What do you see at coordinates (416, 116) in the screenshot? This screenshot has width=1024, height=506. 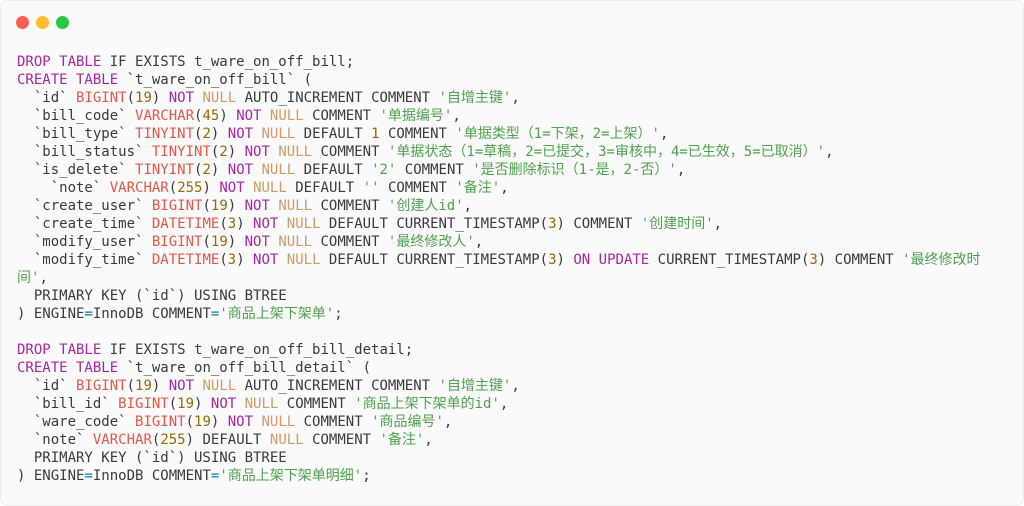 I see `sql-string: '单据编号'` at bounding box center [416, 116].